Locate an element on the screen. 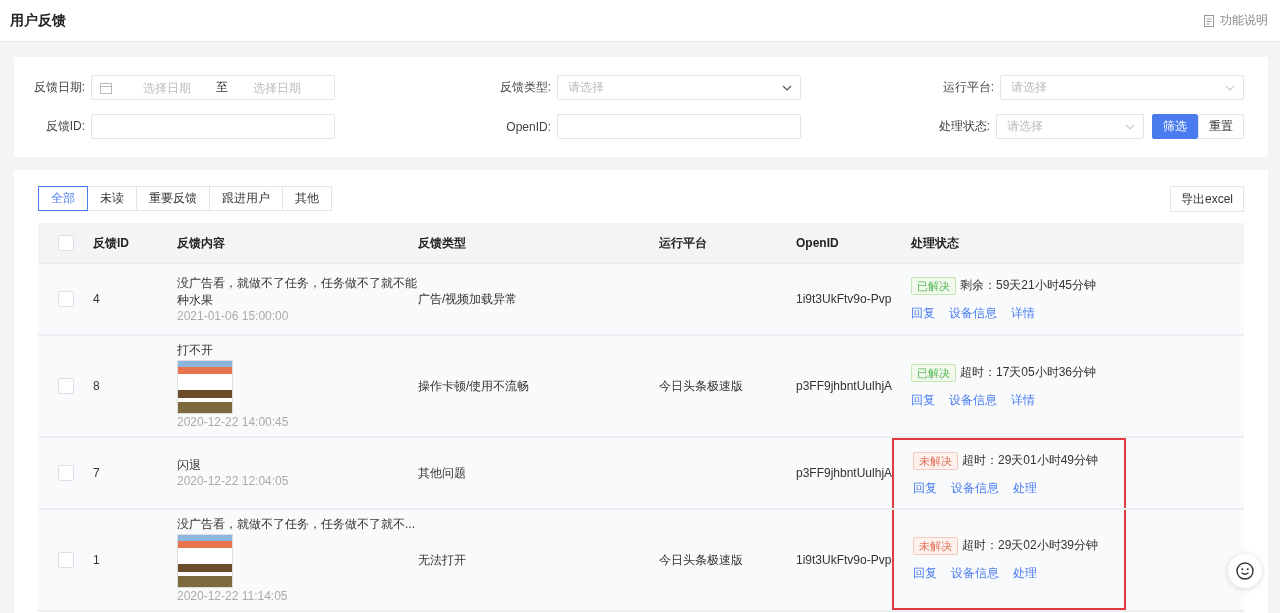  reset-button: 重置 is located at coordinates (1221, 126).